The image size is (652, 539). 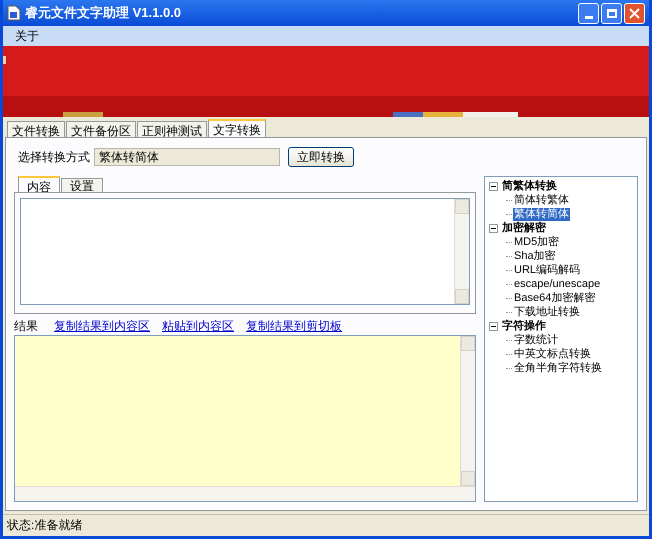 What do you see at coordinates (103, 13) in the screenshot?
I see `window-title: 睿元文件文字助理 V1.1.0.0` at bounding box center [103, 13].